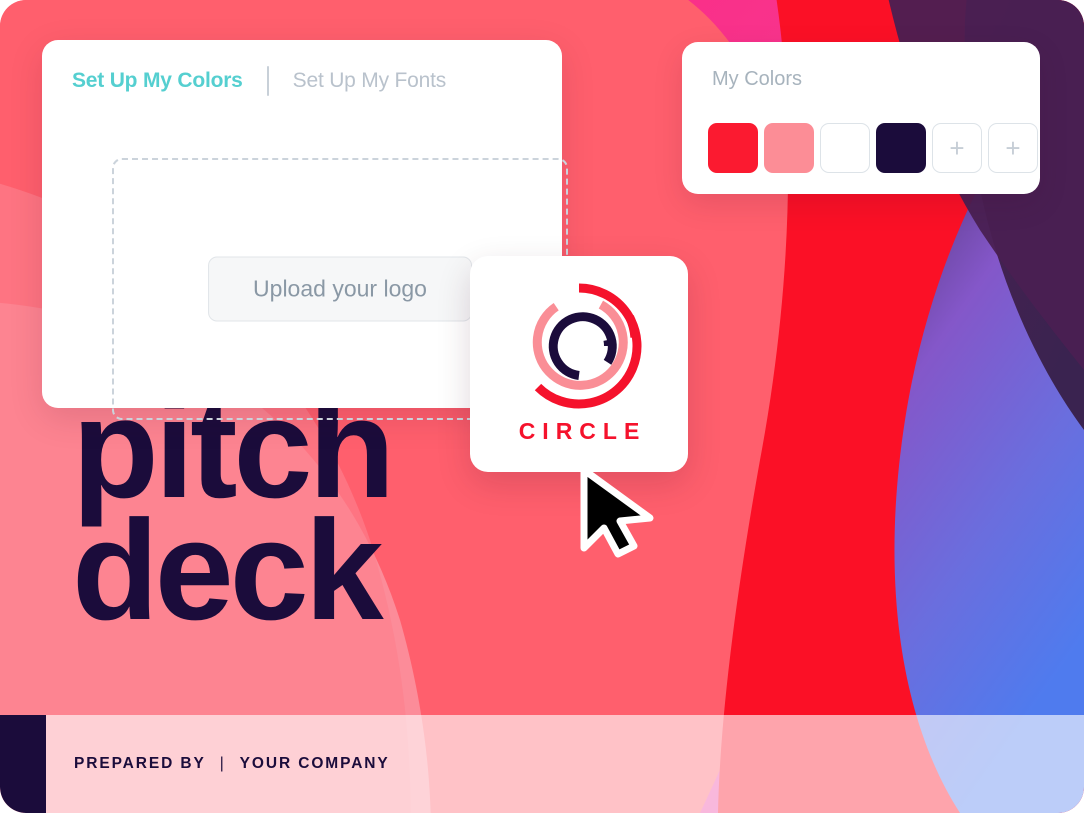 This screenshot has height=813, width=1084. I want to click on color-swatch-red, so click(733, 148).